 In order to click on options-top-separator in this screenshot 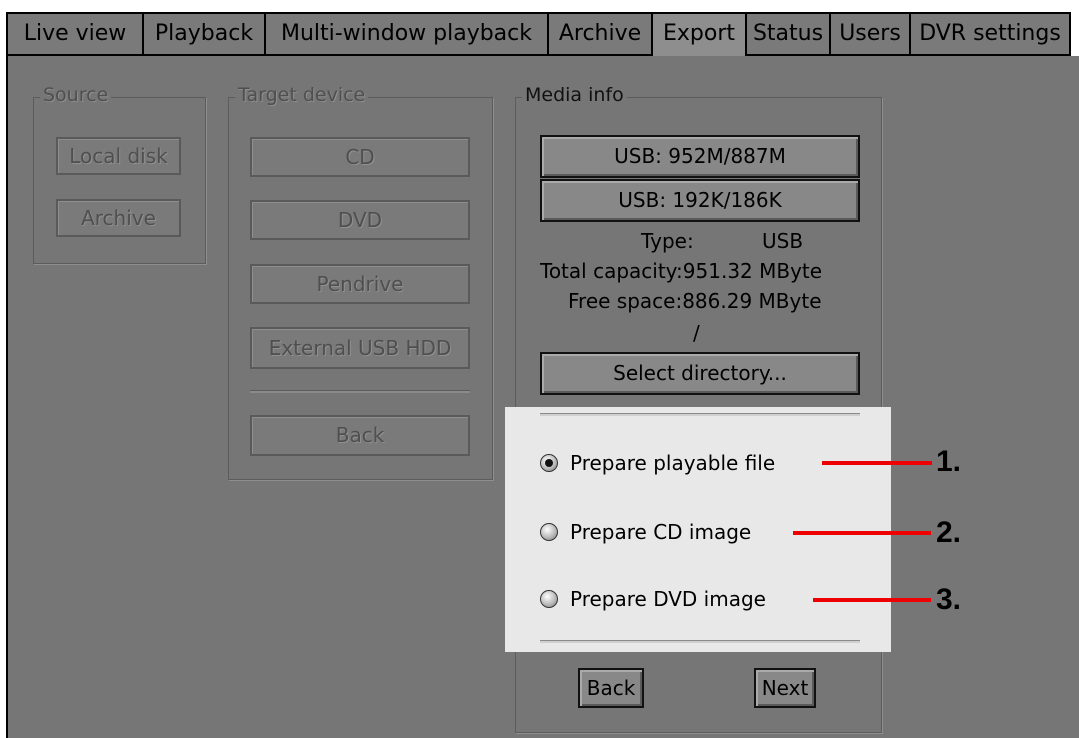, I will do `click(700, 414)`.